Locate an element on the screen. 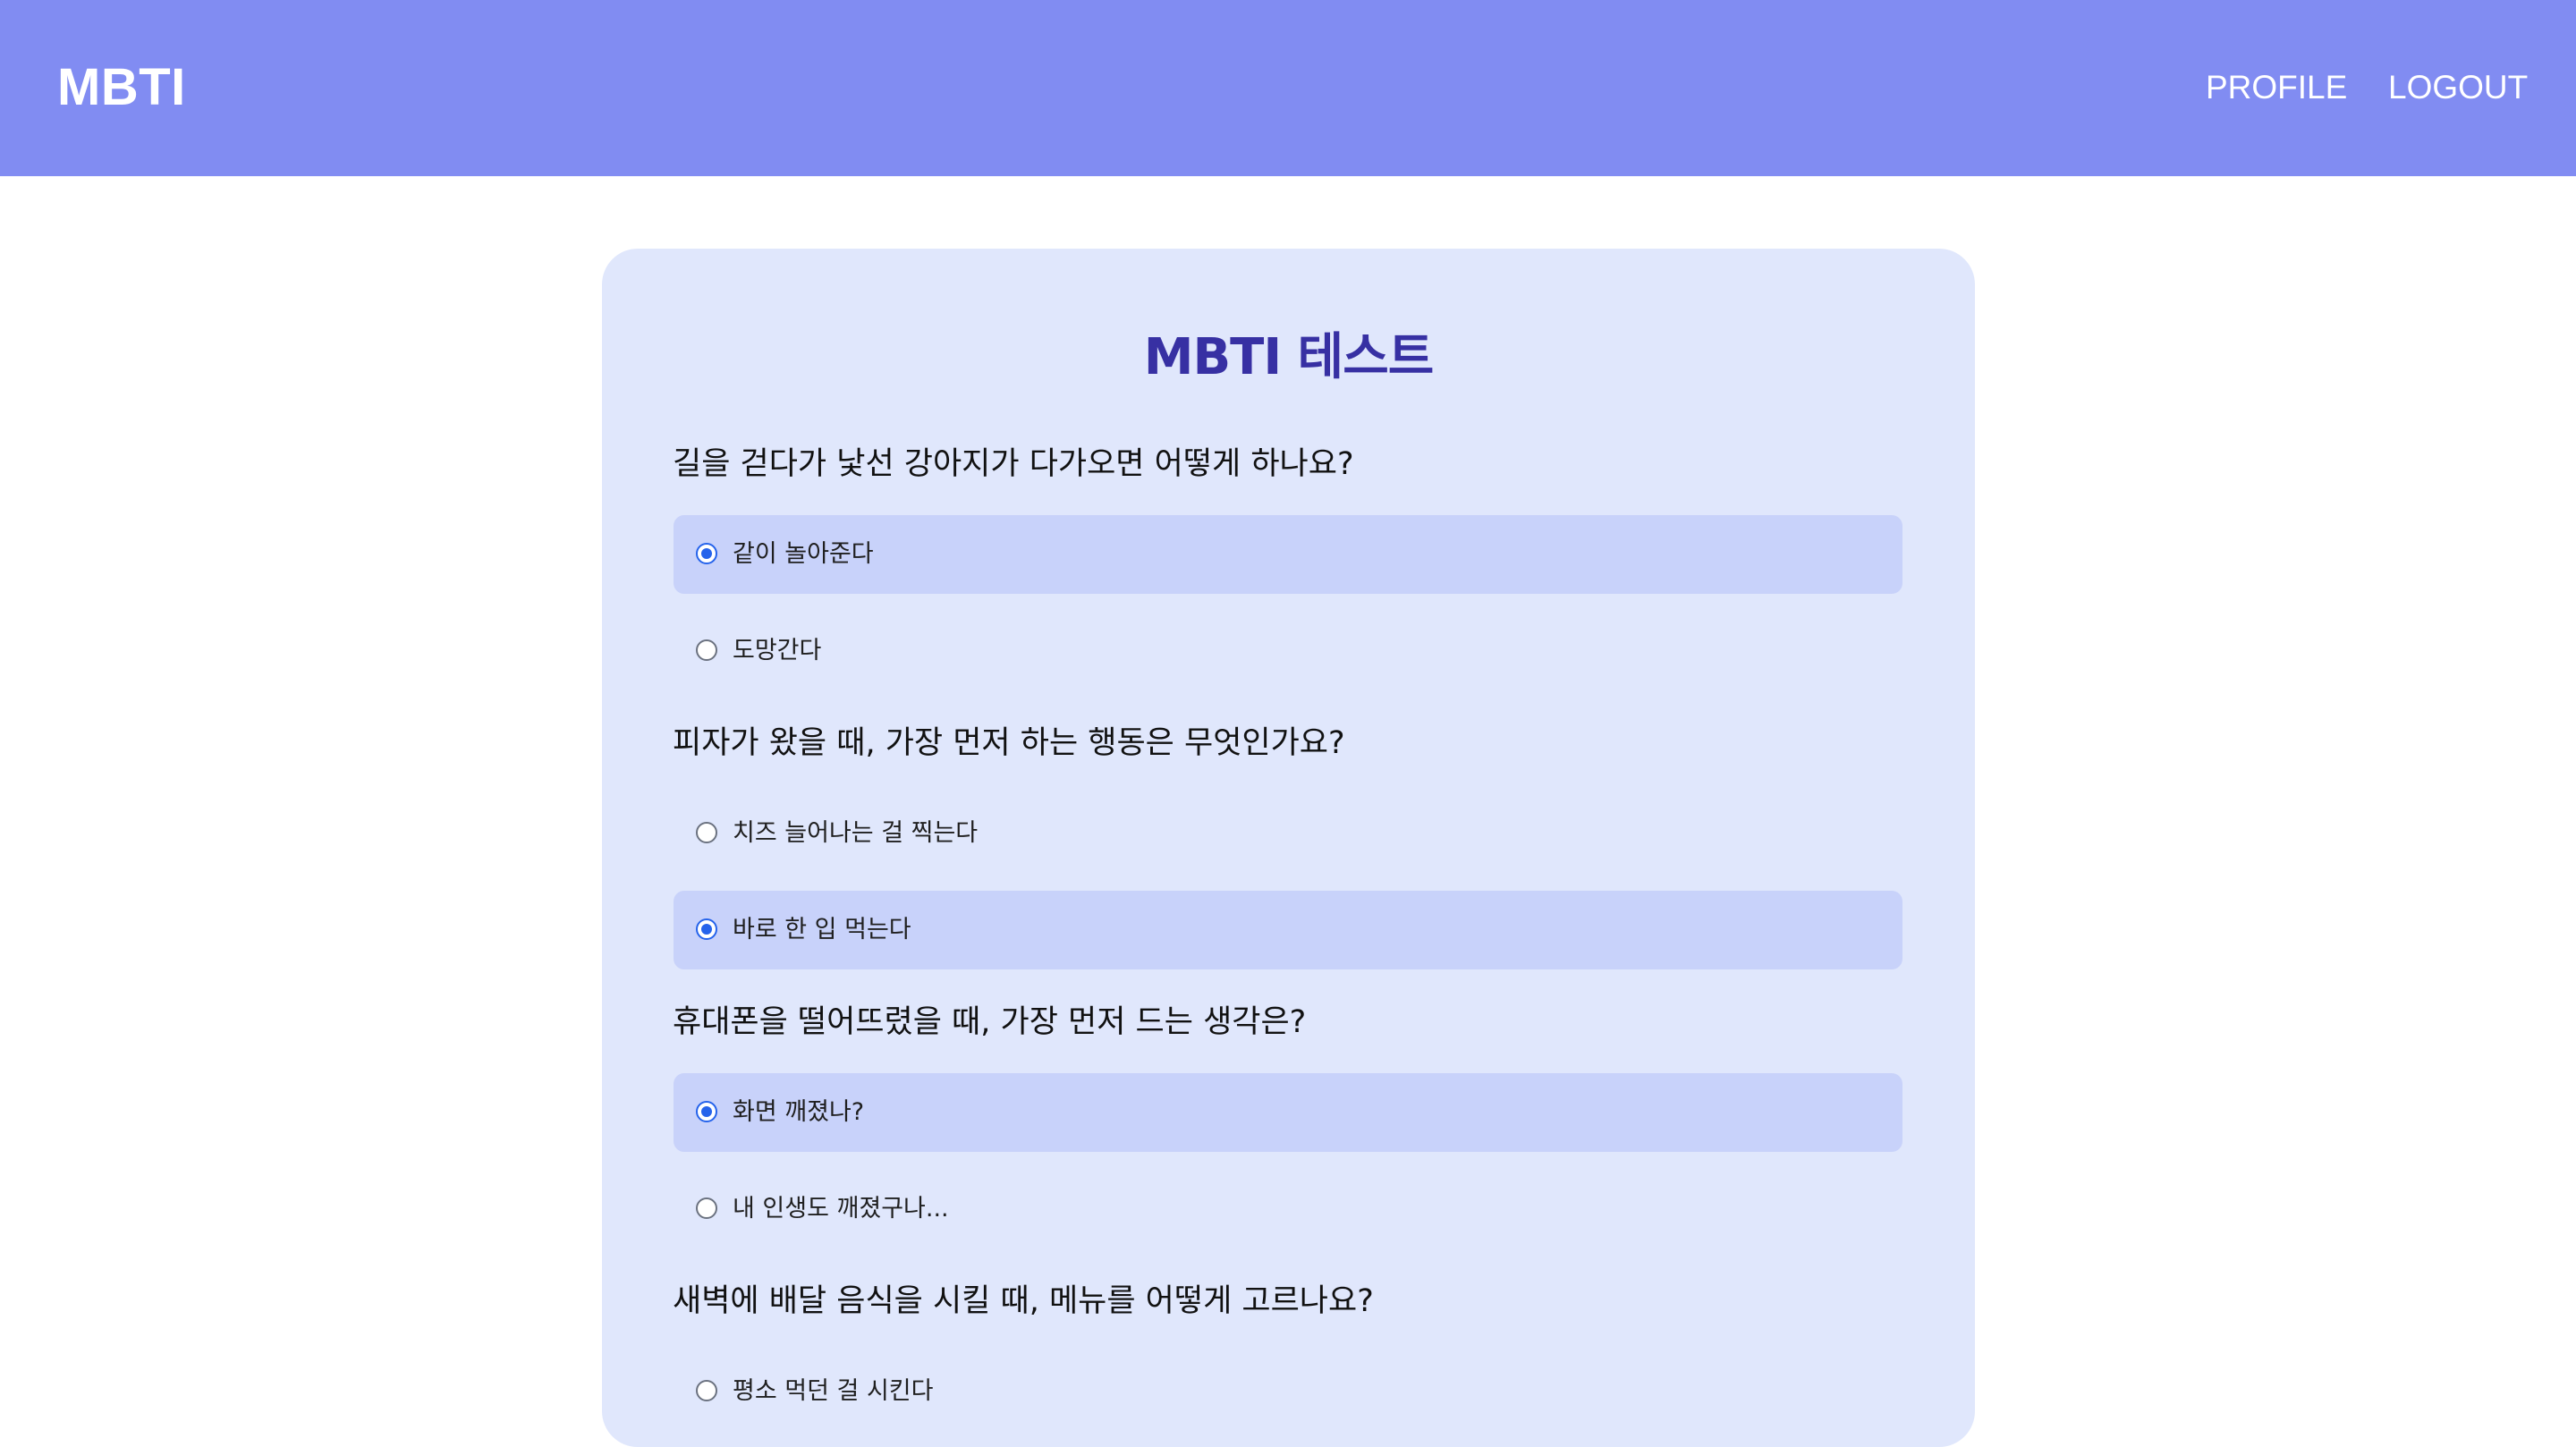  option-label: 바로 한 입 먹는다 is located at coordinates (822, 930).